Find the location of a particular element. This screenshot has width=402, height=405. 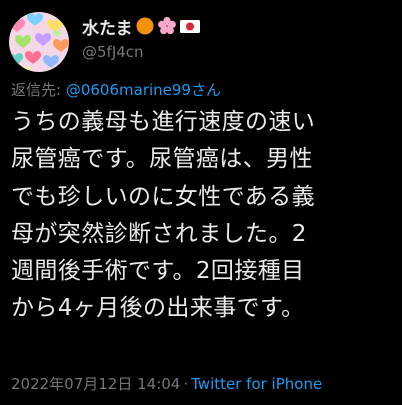

tweet-meta: 2022年07月12日 14:04 · Twitter for iPhone is located at coordinates (166, 383).